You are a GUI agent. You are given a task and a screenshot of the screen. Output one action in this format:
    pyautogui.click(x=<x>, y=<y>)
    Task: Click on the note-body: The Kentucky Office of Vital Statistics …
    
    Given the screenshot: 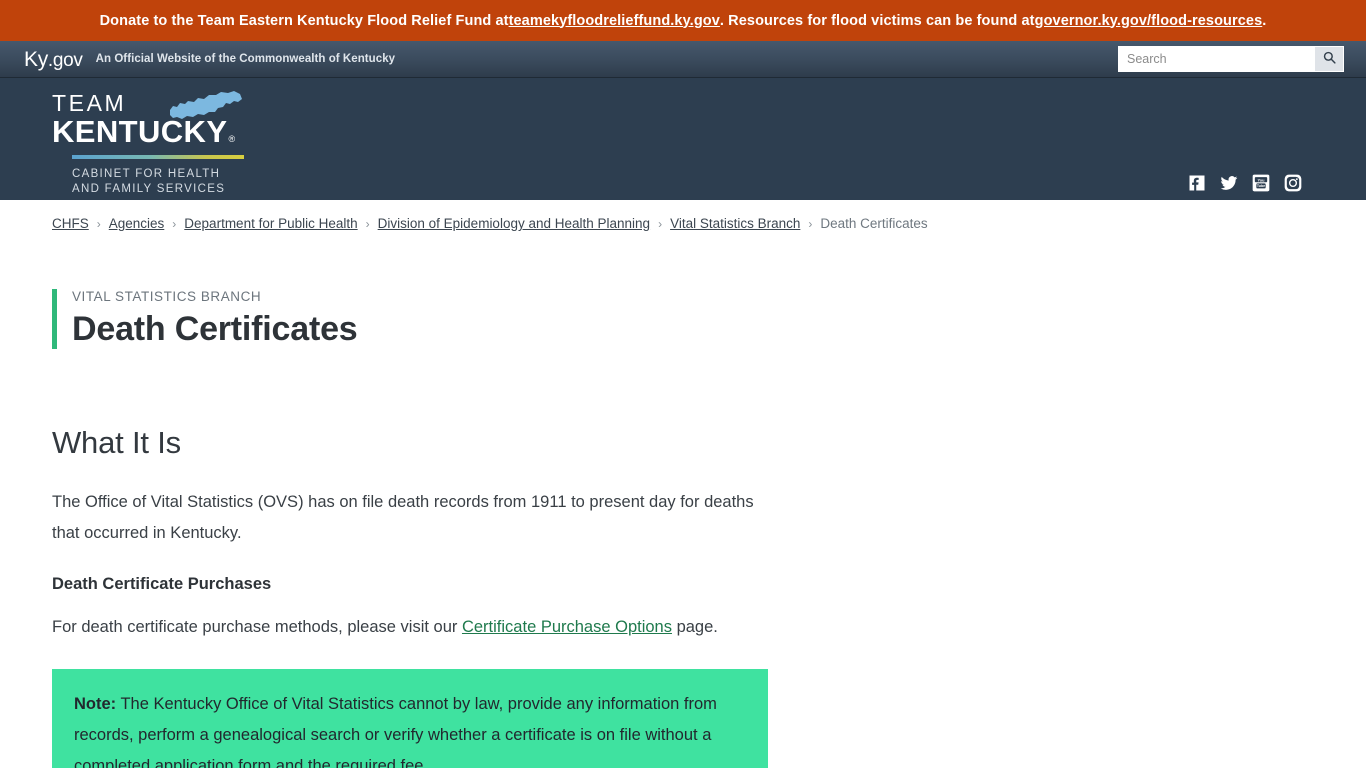 What is the action you would take?
    pyautogui.click(x=395, y=731)
    